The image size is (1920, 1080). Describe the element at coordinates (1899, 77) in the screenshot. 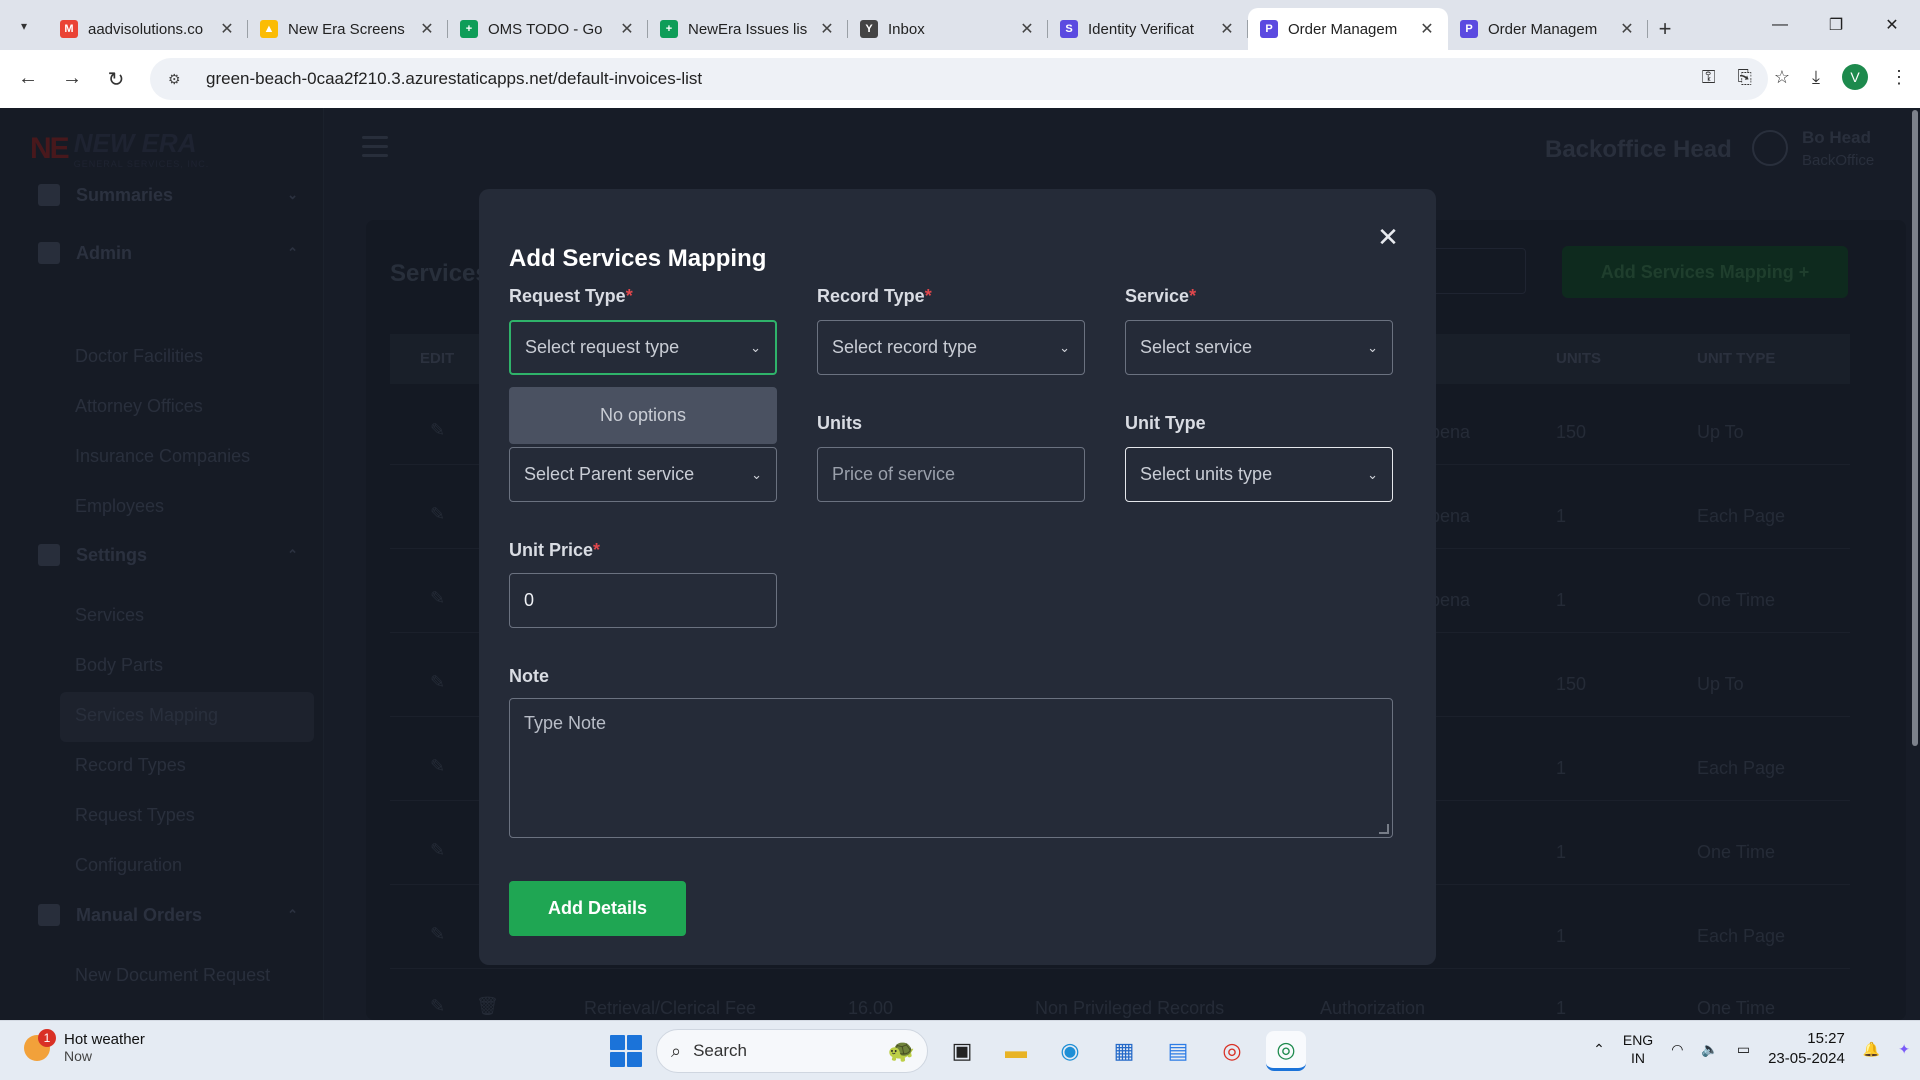

I see `kebab-menu-icon: ⋮` at that location.